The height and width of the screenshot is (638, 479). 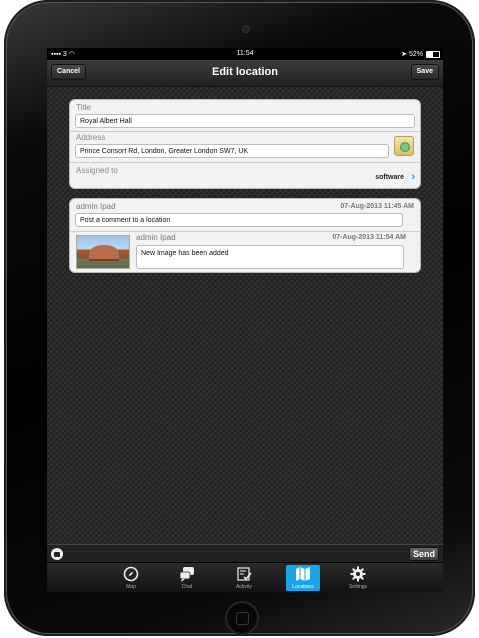 What do you see at coordinates (97, 170) in the screenshot?
I see `assigned-label: Assigned to` at bounding box center [97, 170].